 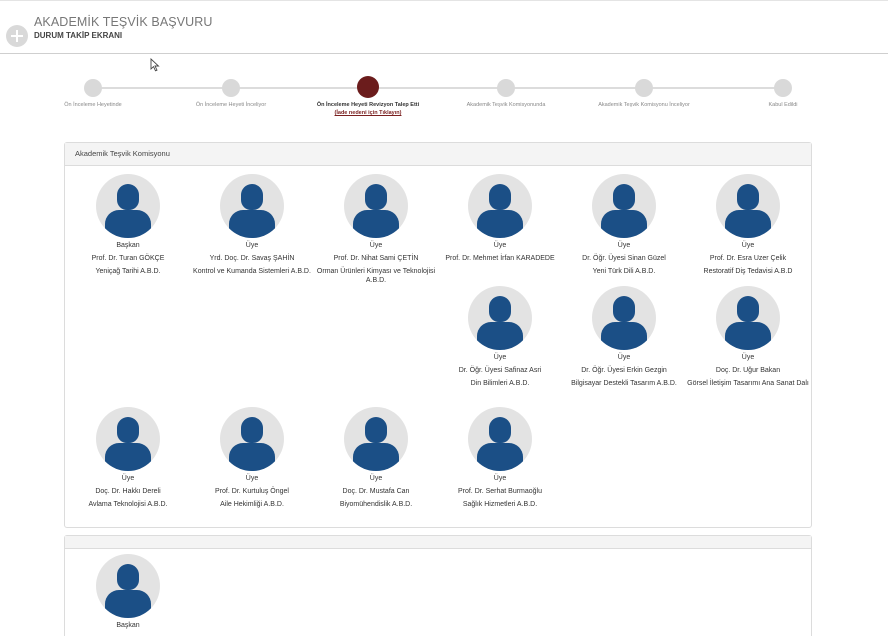 I want to click on step-kabul-edildi: Kabul Edildi, so click(x=783, y=92).